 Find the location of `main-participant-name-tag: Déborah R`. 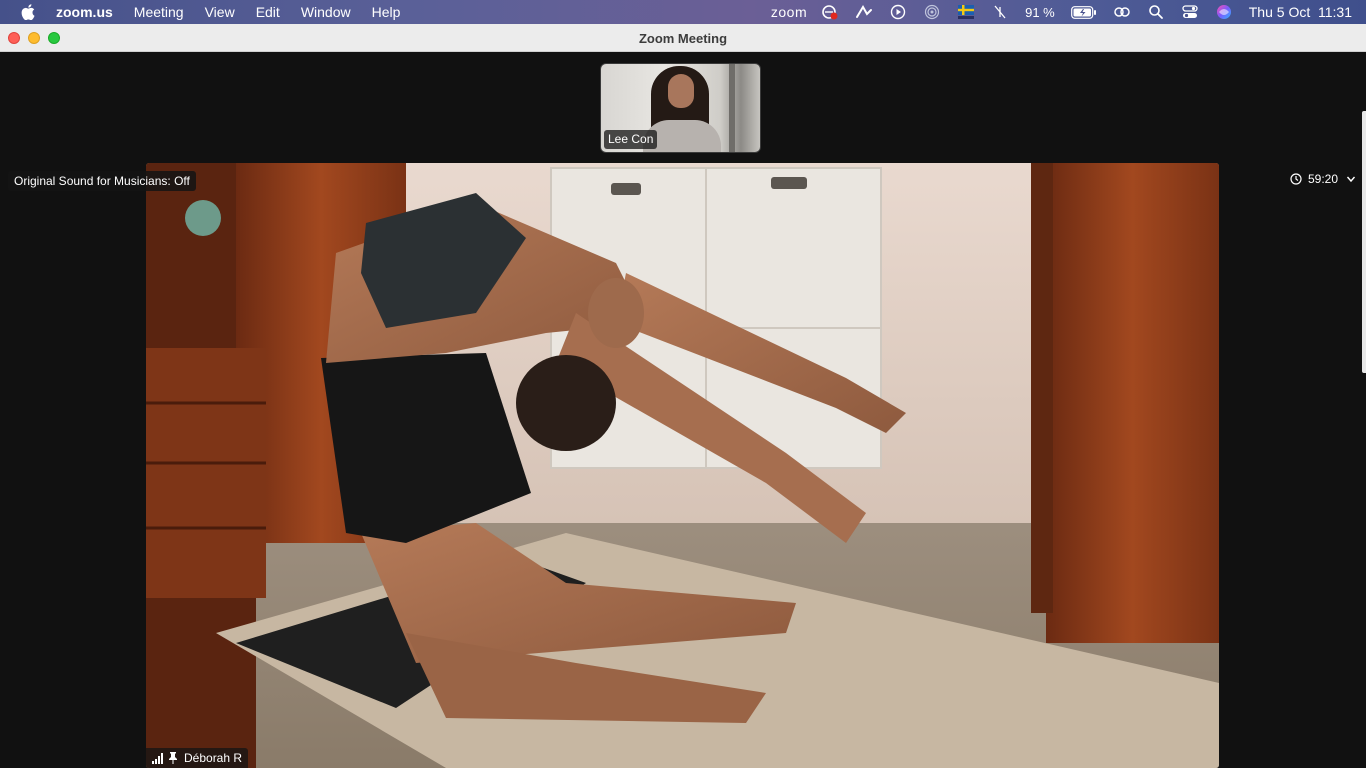

main-participant-name-tag: Déborah R is located at coordinates (197, 758).